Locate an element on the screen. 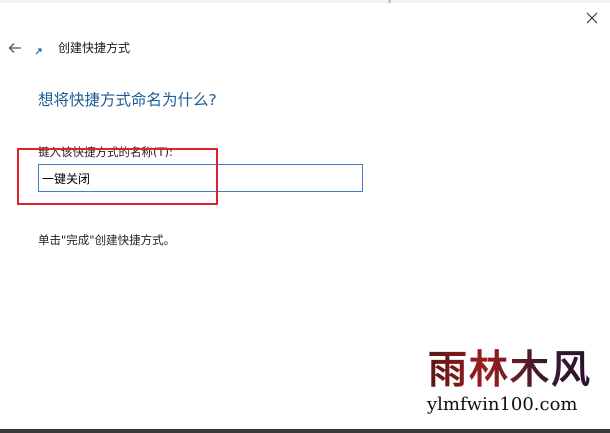 The width and height of the screenshot is (610, 433). shortcut-name-label: 键入该快捷方式的名称(T): is located at coordinates (105, 152).